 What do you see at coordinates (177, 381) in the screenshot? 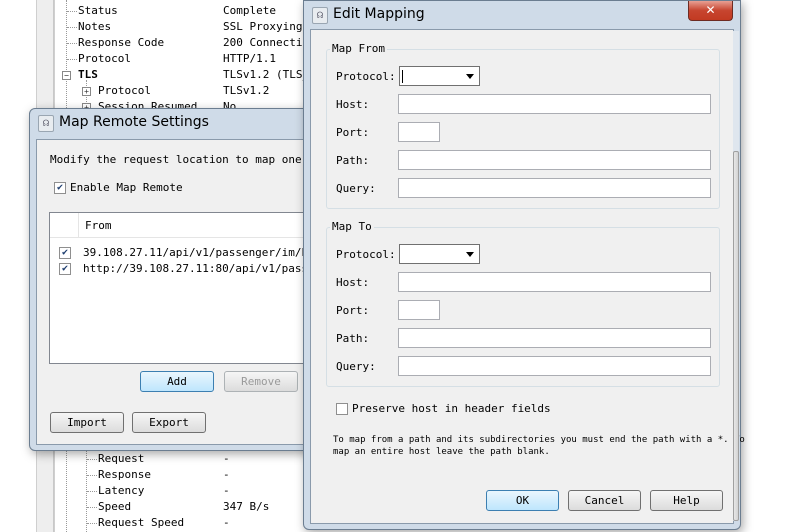
I see `add-button: Add` at bounding box center [177, 381].